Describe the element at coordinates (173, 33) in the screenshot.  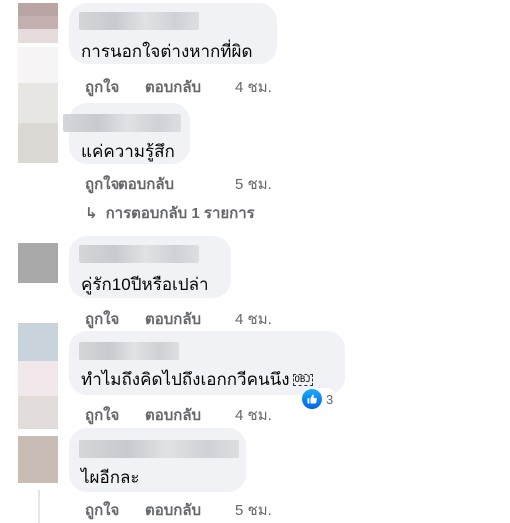
I see `comment-bubble: การนอกใจต่างหากที่ผิด` at that location.